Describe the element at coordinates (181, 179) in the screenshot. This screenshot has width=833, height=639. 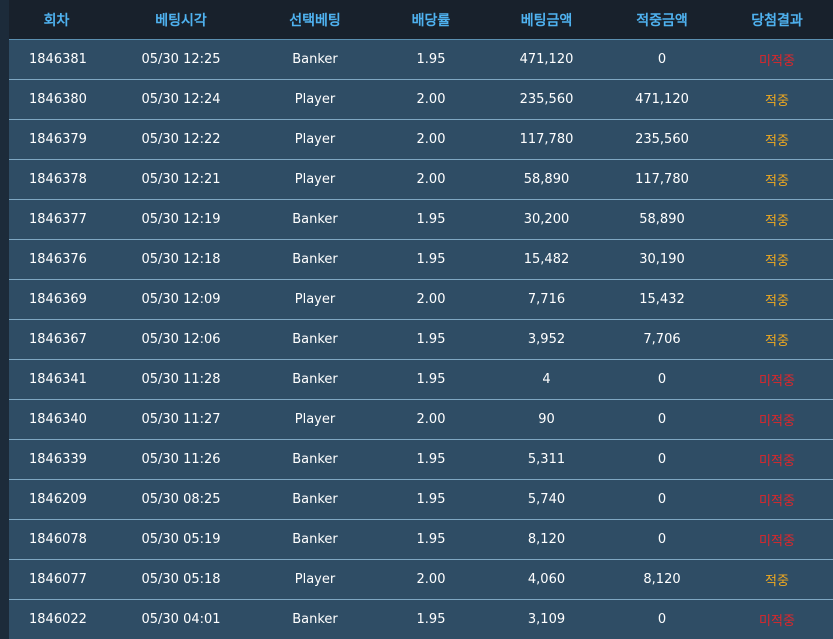
I see `cell-bet-time: 05/30 12:21` at that location.